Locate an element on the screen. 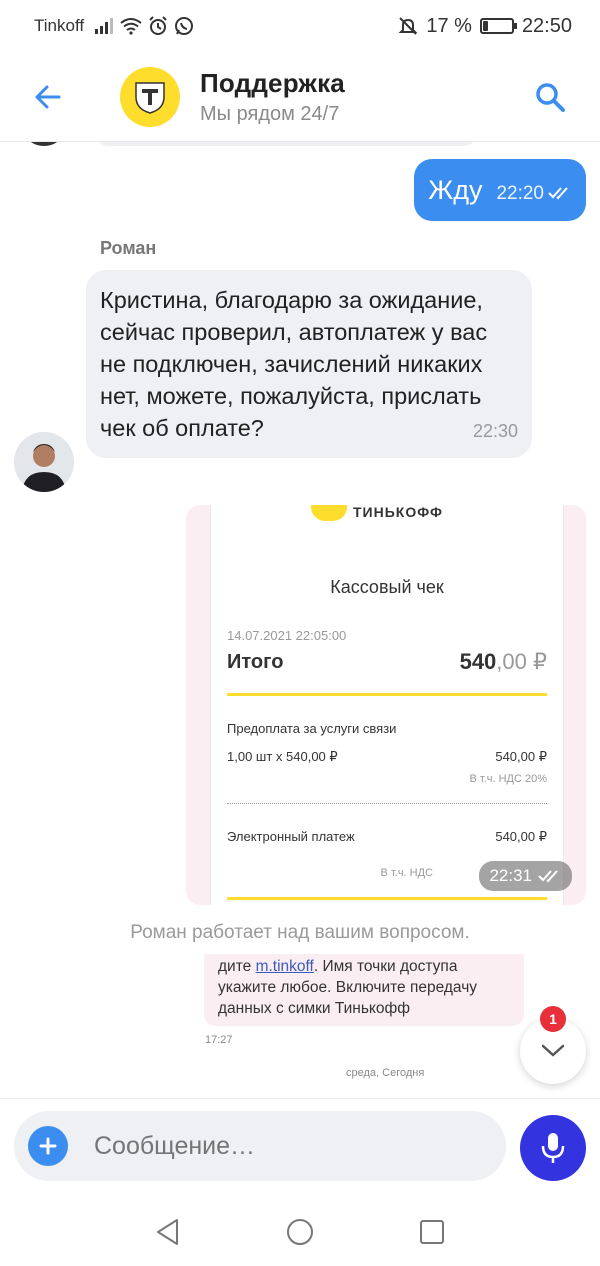 The image size is (600, 1266). attach-button is located at coordinates (48, 1146).